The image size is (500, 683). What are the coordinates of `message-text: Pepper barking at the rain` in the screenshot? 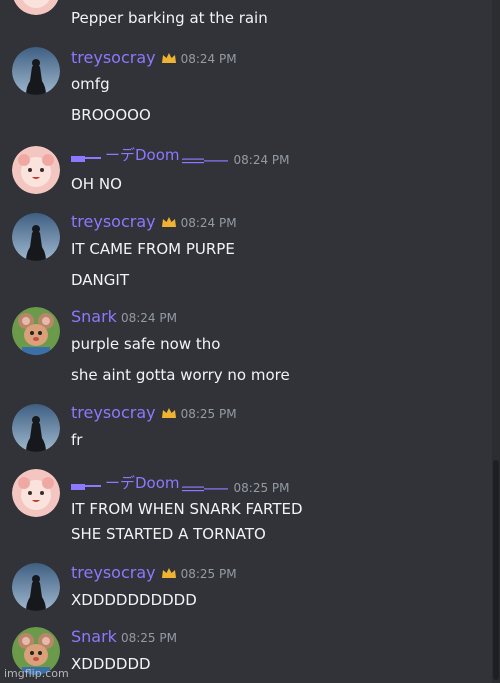 It's located at (169, 18).